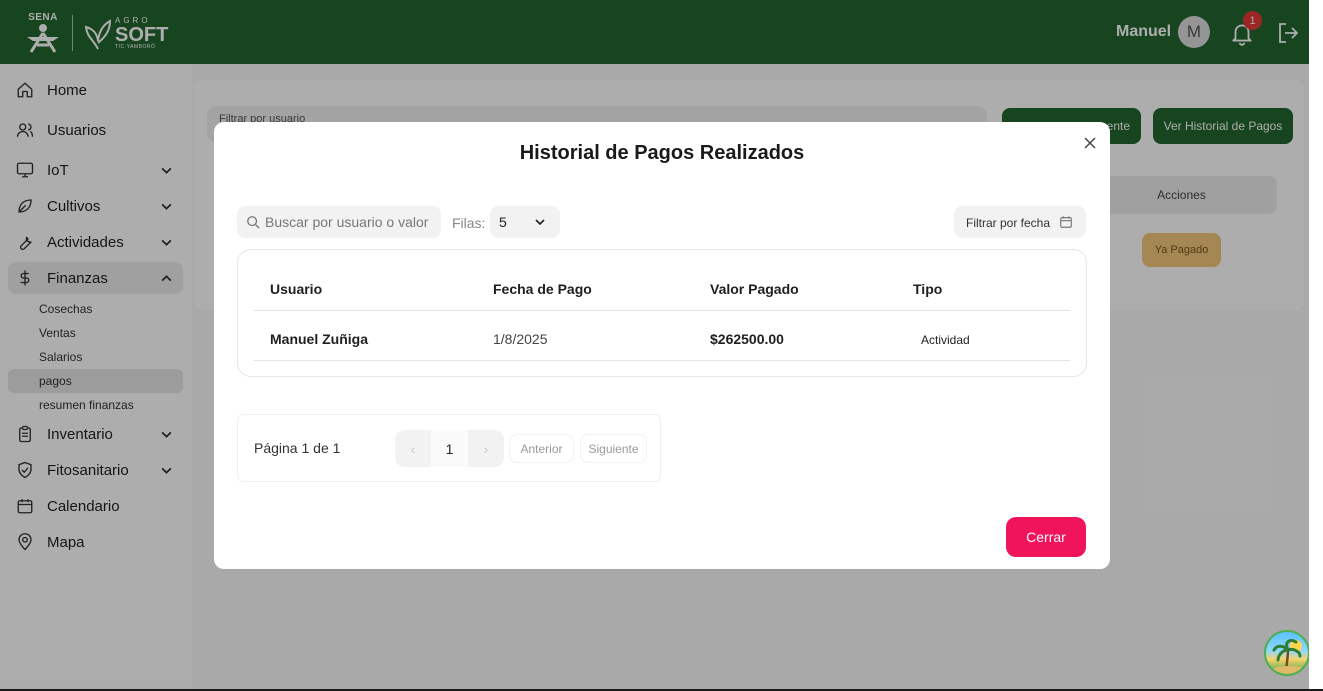  What do you see at coordinates (945, 340) in the screenshot?
I see `cell-tipo: Actividad` at bounding box center [945, 340].